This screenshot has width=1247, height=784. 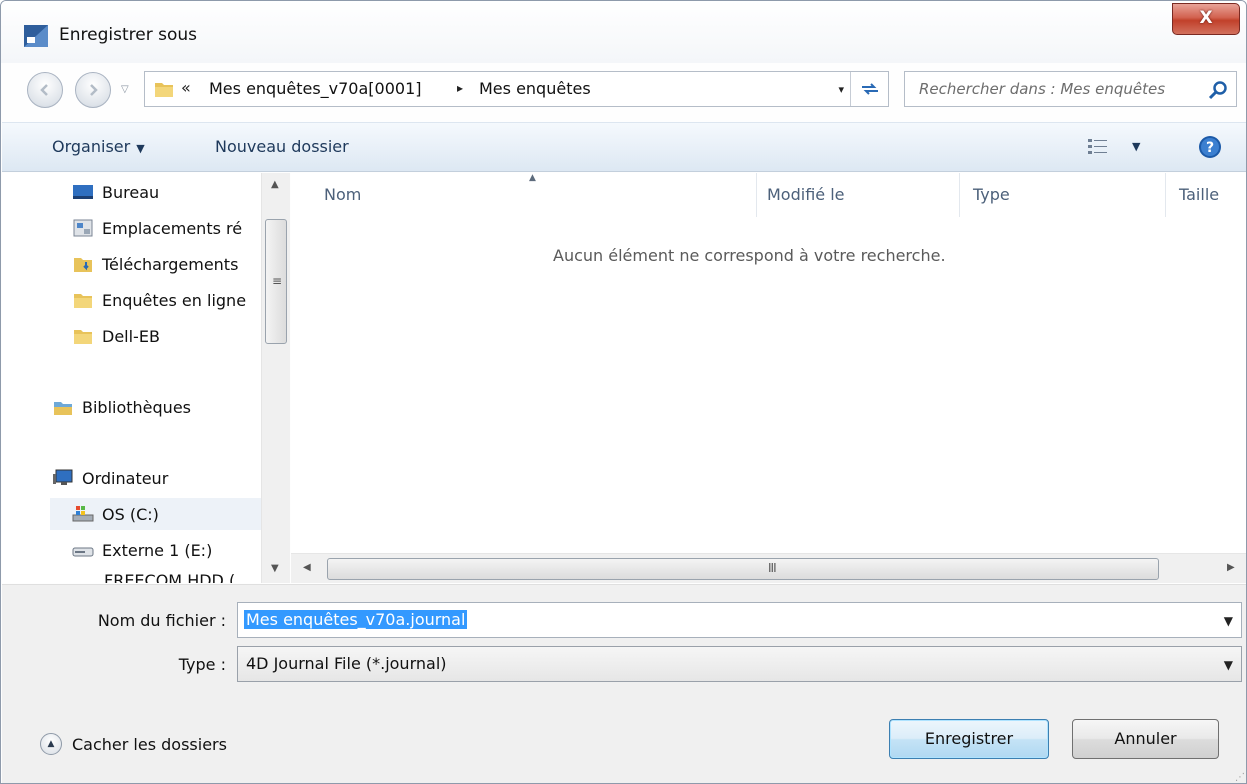 I want to click on sidebar-item-dell-eb: Dell-EB, so click(x=166, y=336).